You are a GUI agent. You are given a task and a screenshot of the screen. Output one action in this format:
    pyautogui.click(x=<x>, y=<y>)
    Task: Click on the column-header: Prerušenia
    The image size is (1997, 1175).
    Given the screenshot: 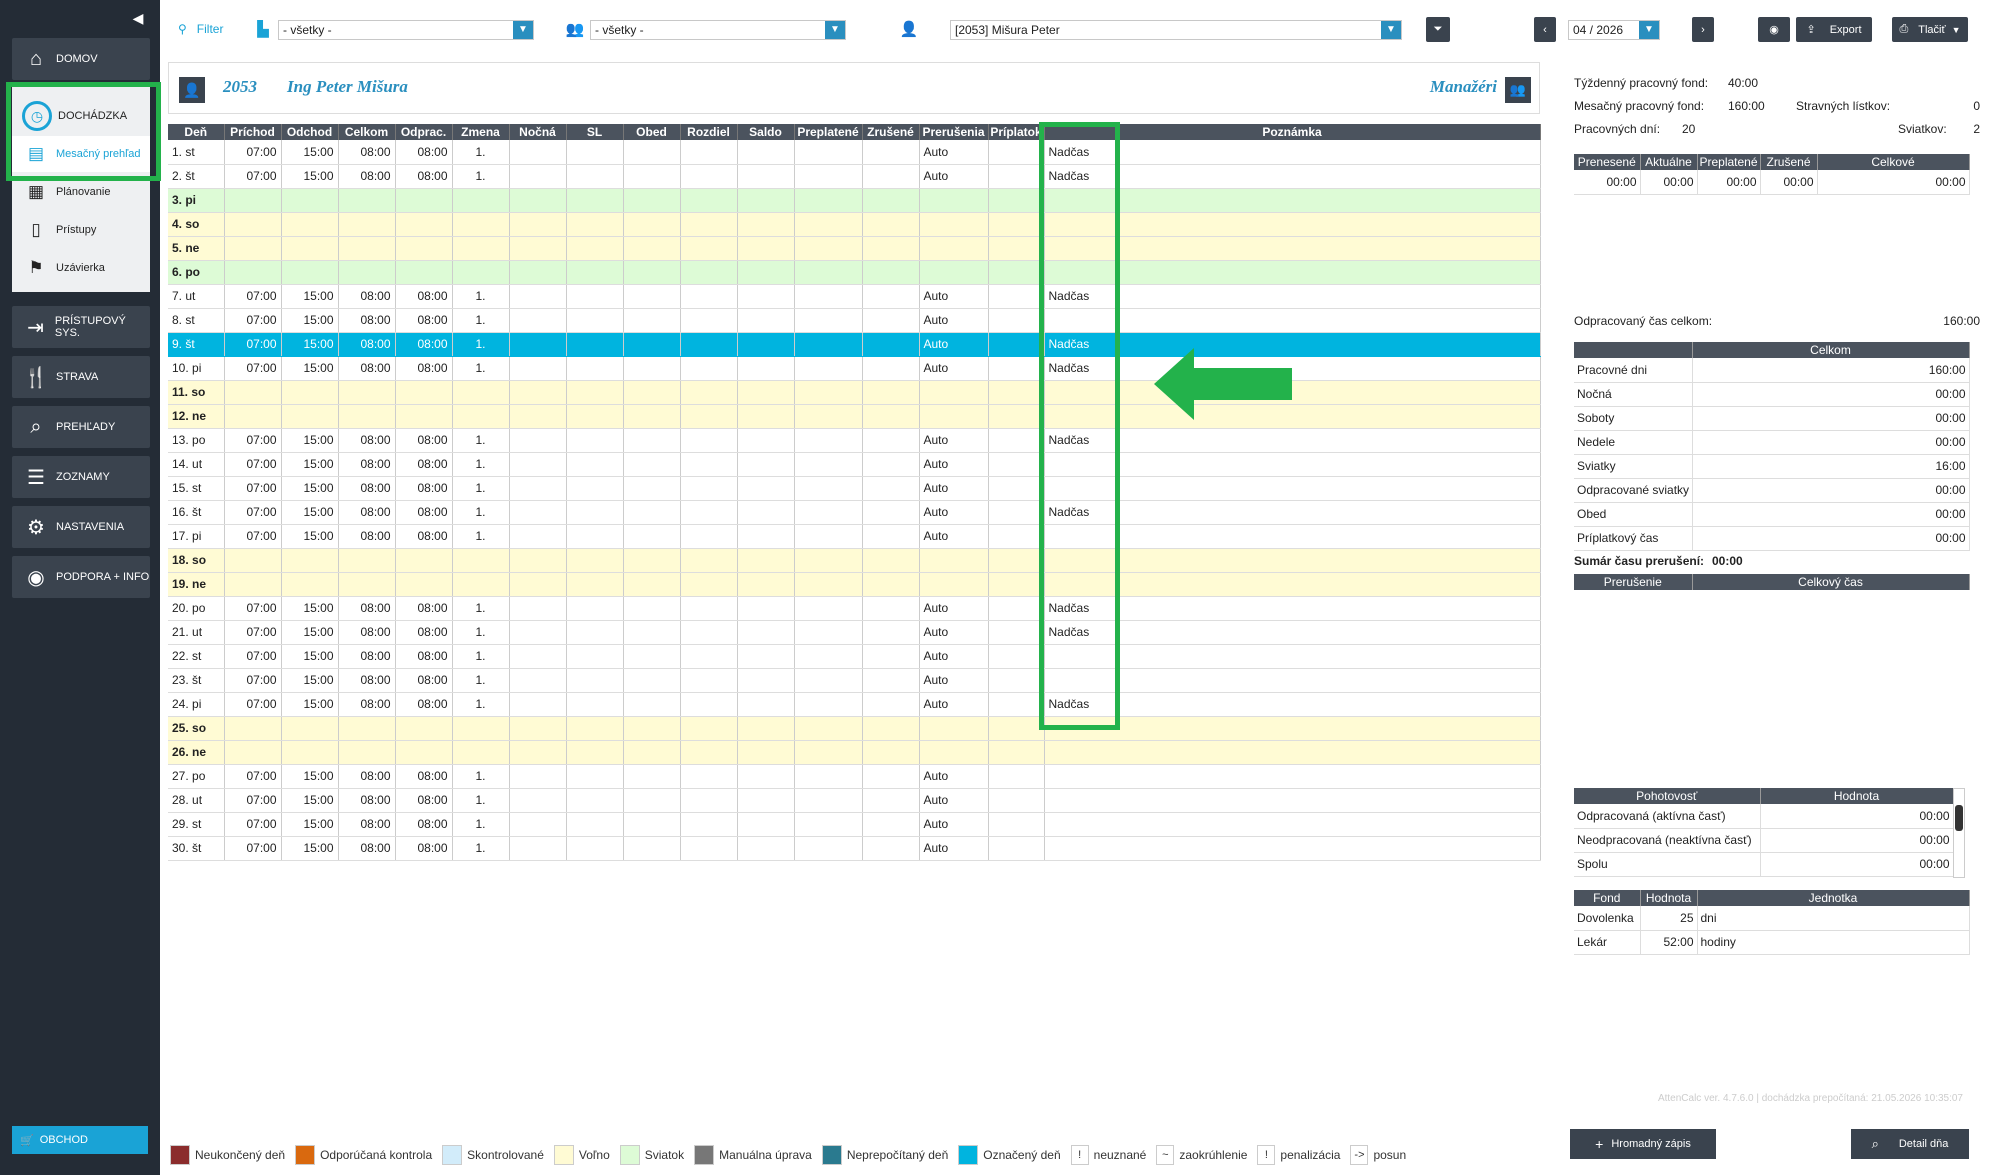 What is the action you would take?
    pyautogui.click(x=954, y=132)
    